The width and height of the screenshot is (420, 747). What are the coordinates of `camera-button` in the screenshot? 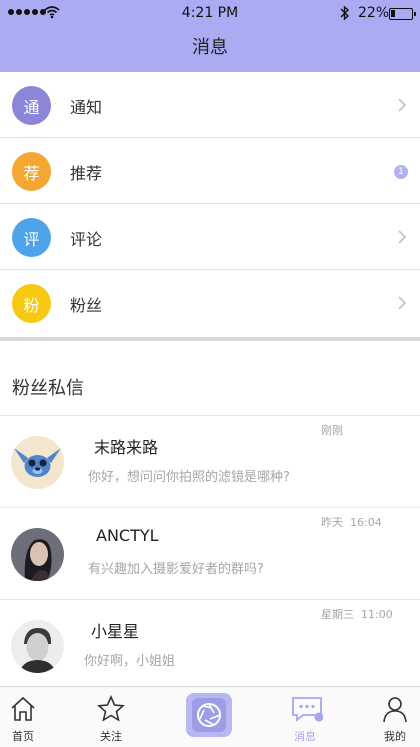 It's located at (209, 715).